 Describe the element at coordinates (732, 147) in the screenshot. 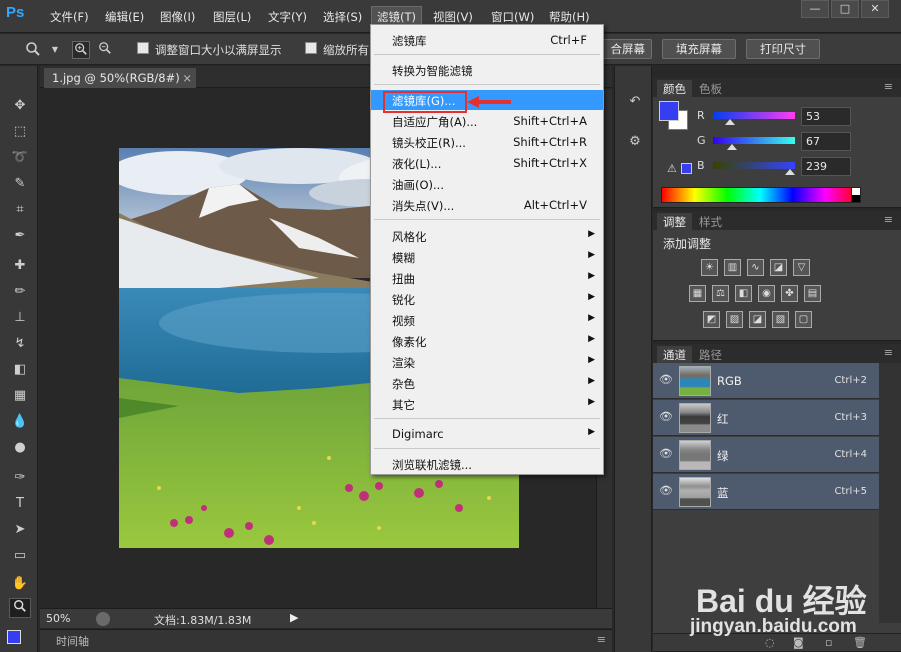

I see `green-slider-thumb` at that location.